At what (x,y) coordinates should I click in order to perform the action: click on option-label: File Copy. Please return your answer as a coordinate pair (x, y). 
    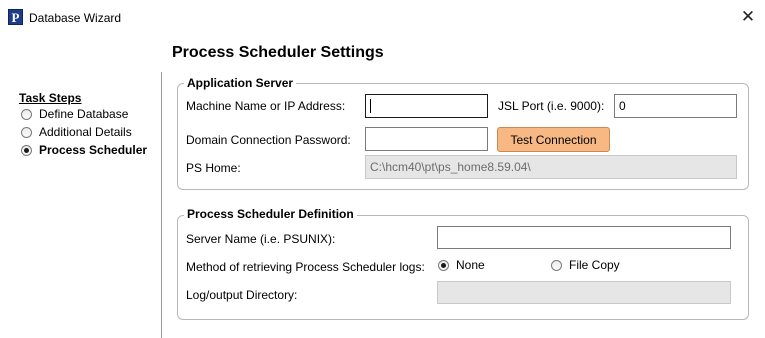
    Looking at the image, I should click on (594, 265).